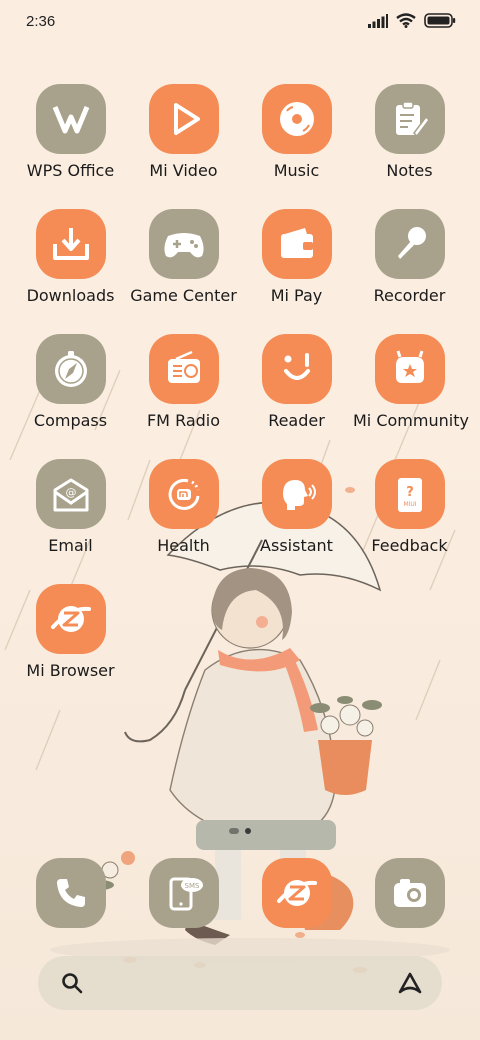 The width and height of the screenshot is (480, 1040). I want to click on app-label: Health, so click(183, 545).